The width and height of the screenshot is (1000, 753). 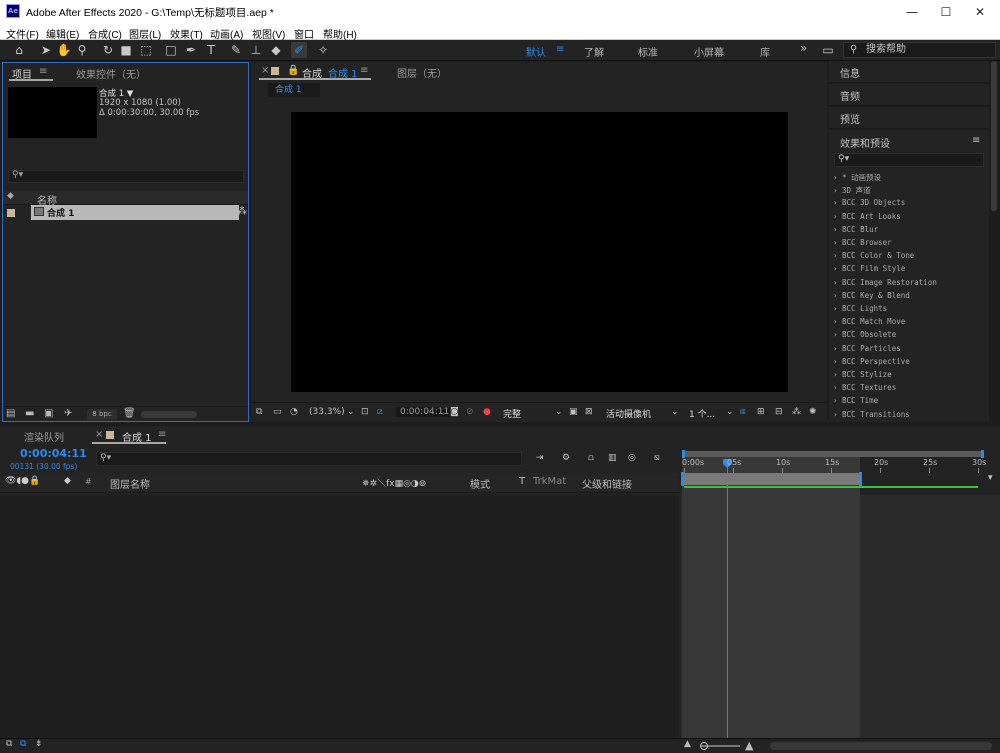 What do you see at coordinates (340, 33) in the screenshot?
I see `menu-help: 帮助(H)` at bounding box center [340, 33].